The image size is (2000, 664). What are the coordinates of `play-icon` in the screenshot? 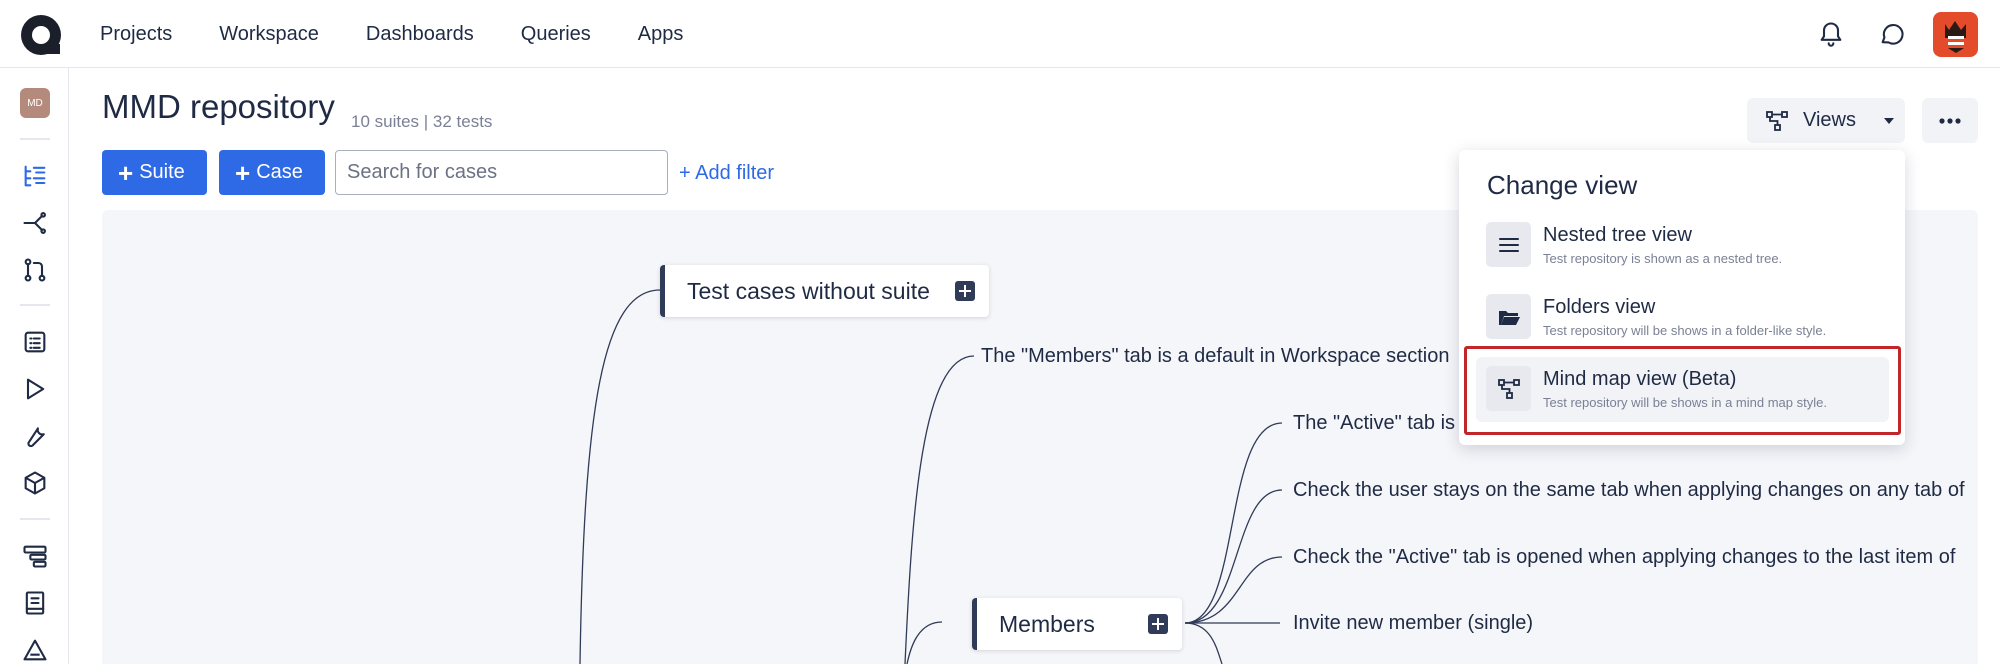 It's located at (35, 389).